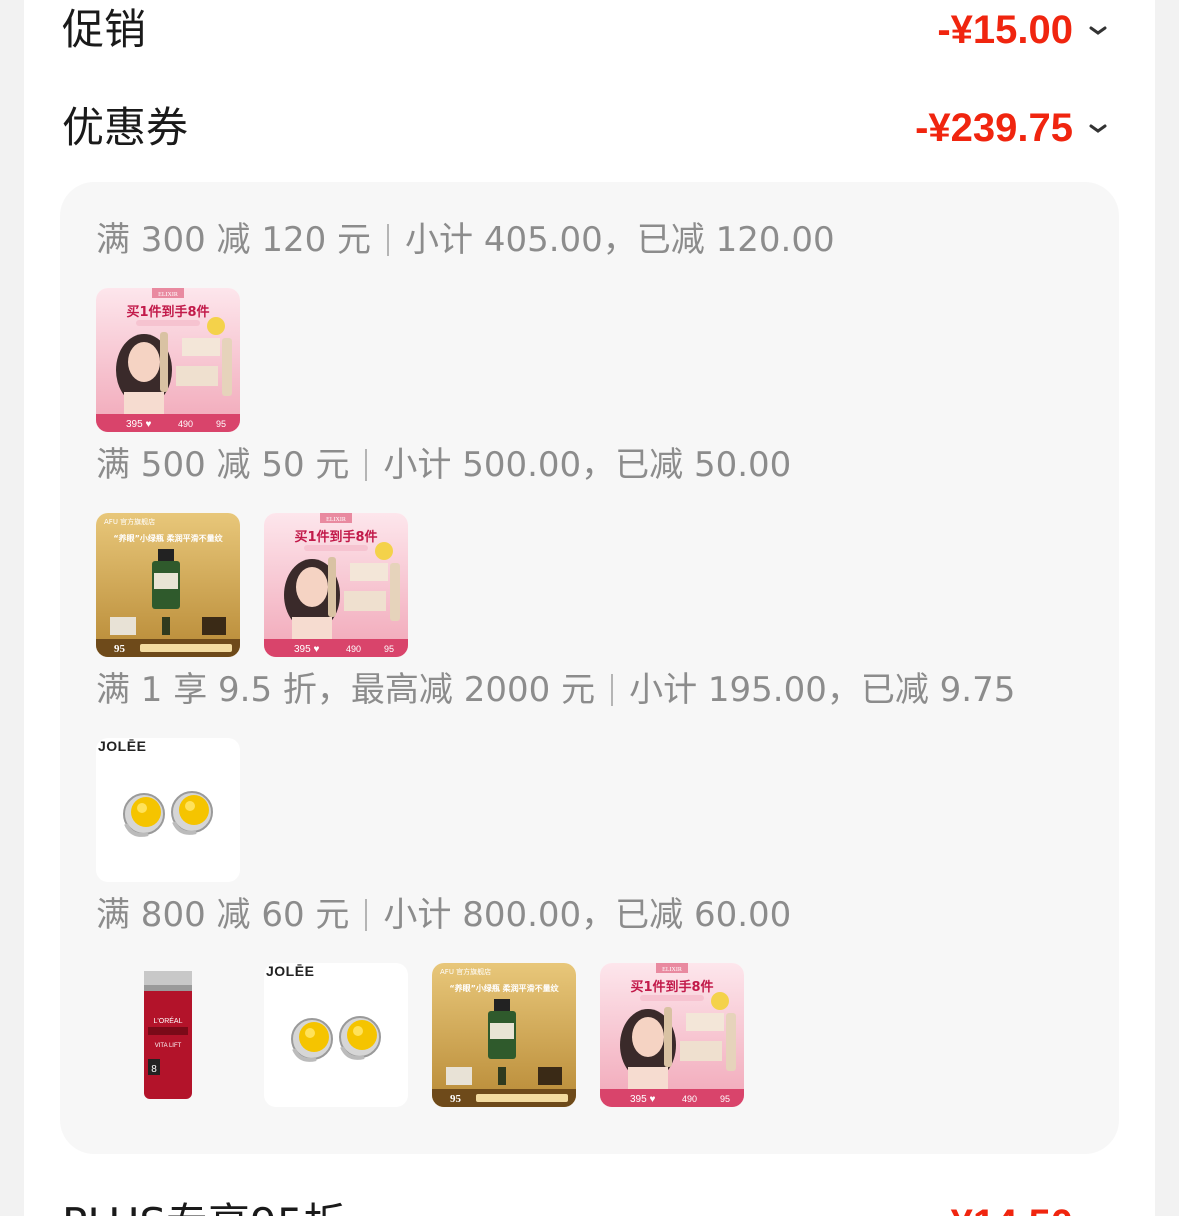  I want to click on coupon-rule: 满 300 减 120 元, so click(234, 240).